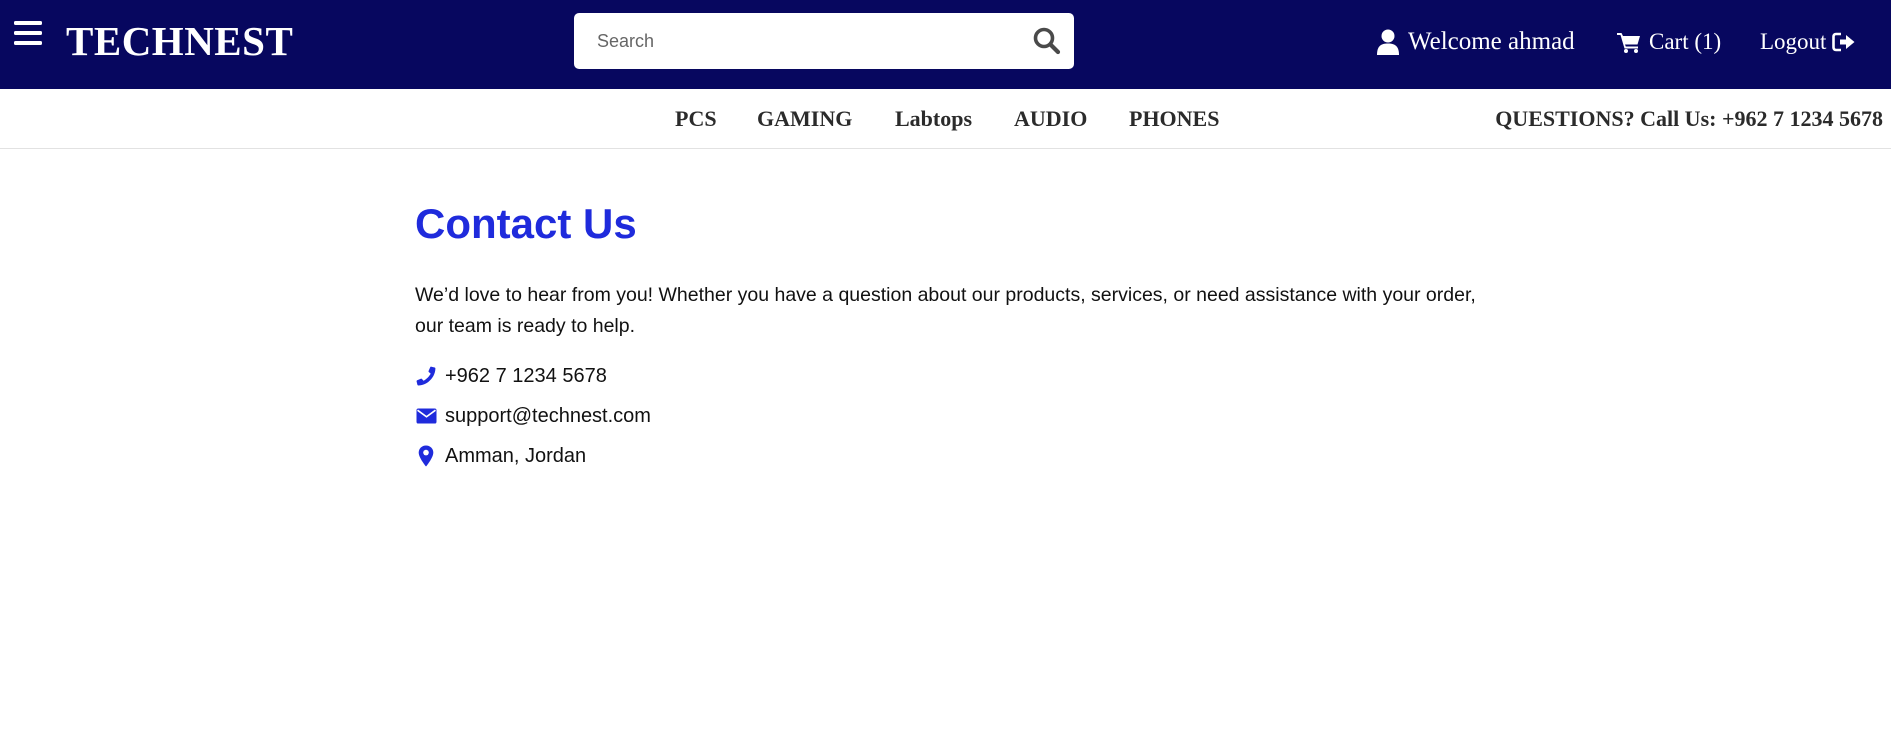 The image size is (1891, 740). Describe the element at coordinates (1050, 119) in the screenshot. I see `category-audio: AUDIO` at that location.